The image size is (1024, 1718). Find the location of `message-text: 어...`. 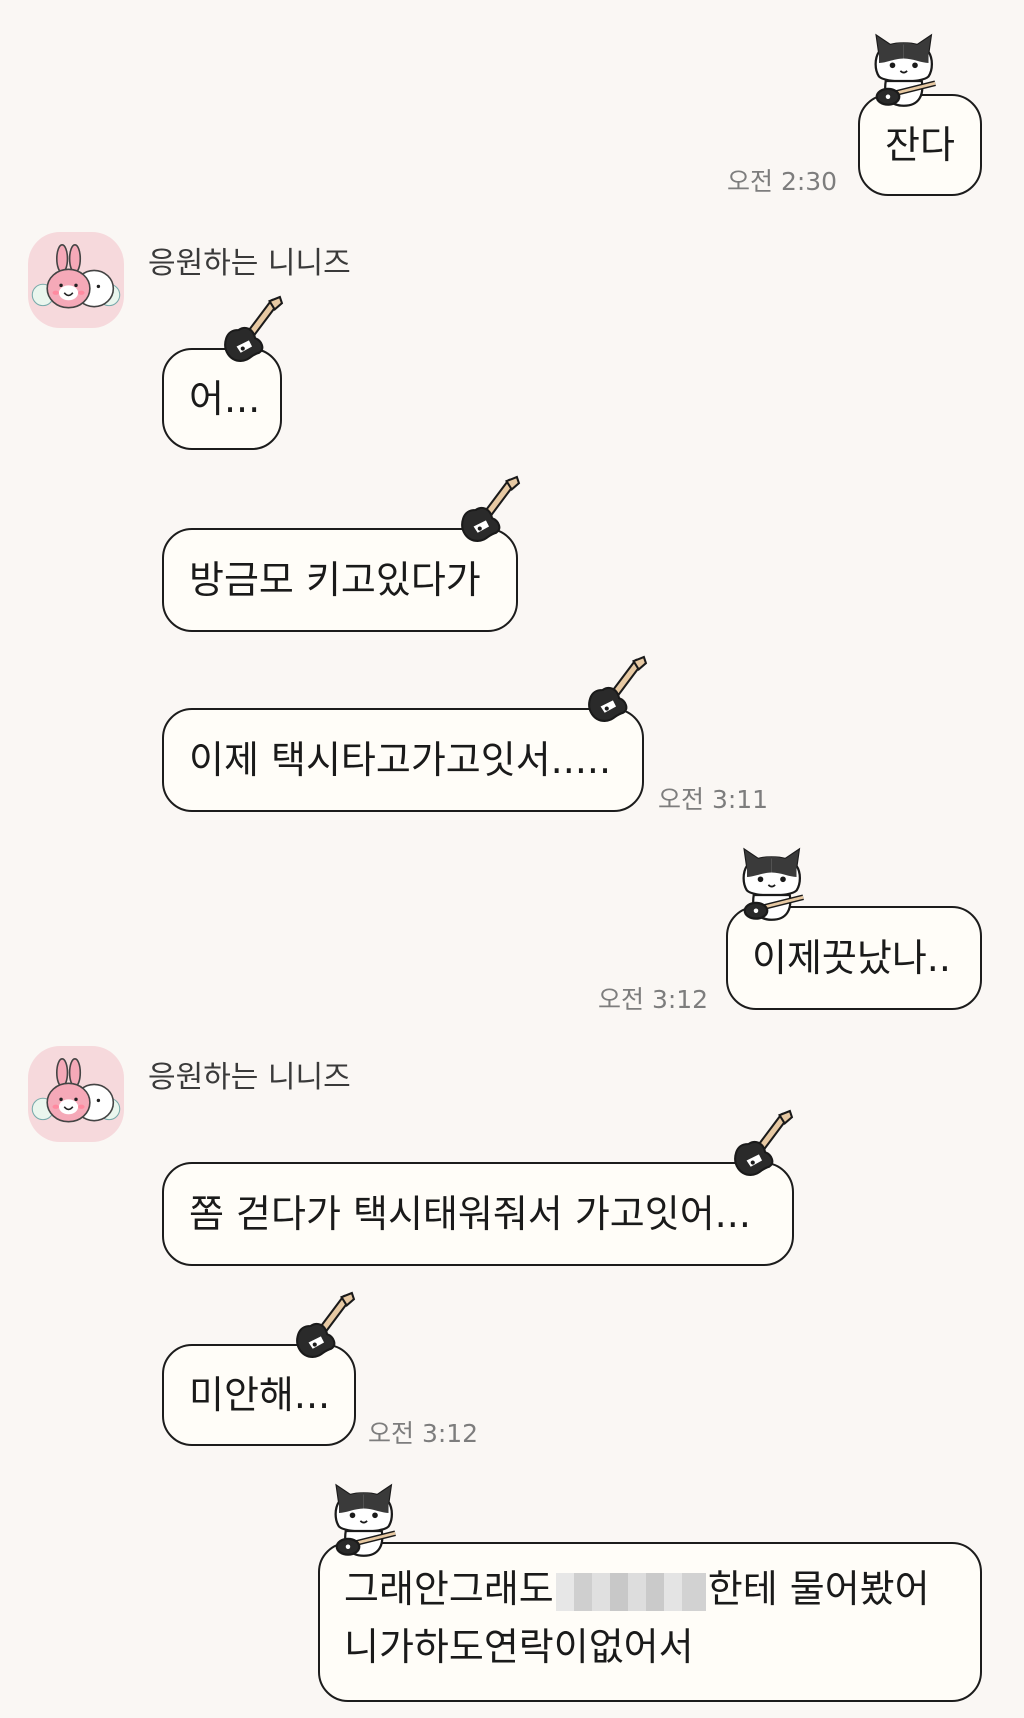

message-text: 어... is located at coordinates (225, 399).